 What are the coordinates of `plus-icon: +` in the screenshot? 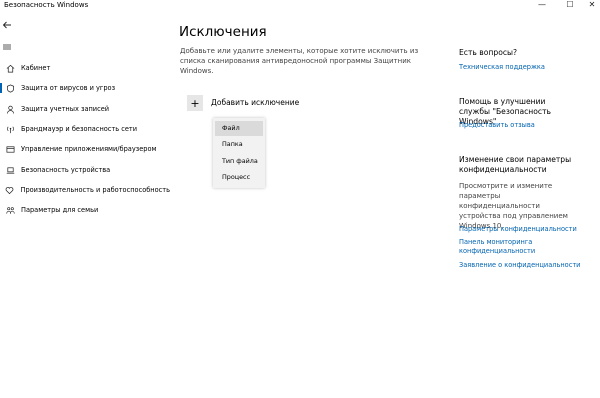 It's located at (195, 103).